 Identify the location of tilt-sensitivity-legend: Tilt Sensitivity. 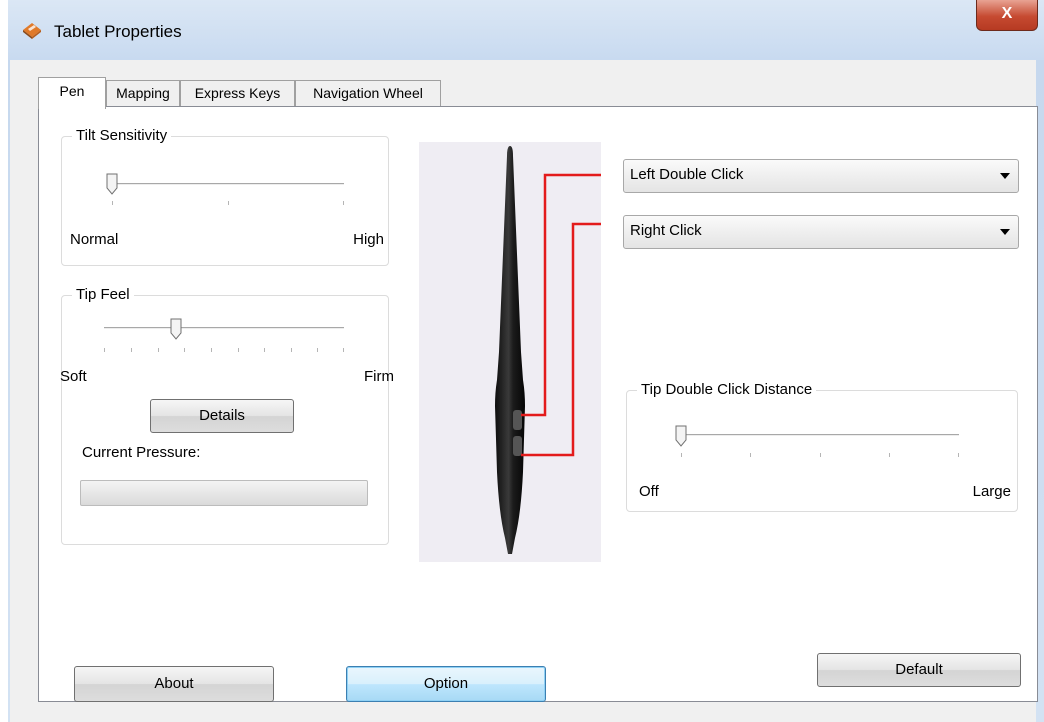
(122, 135).